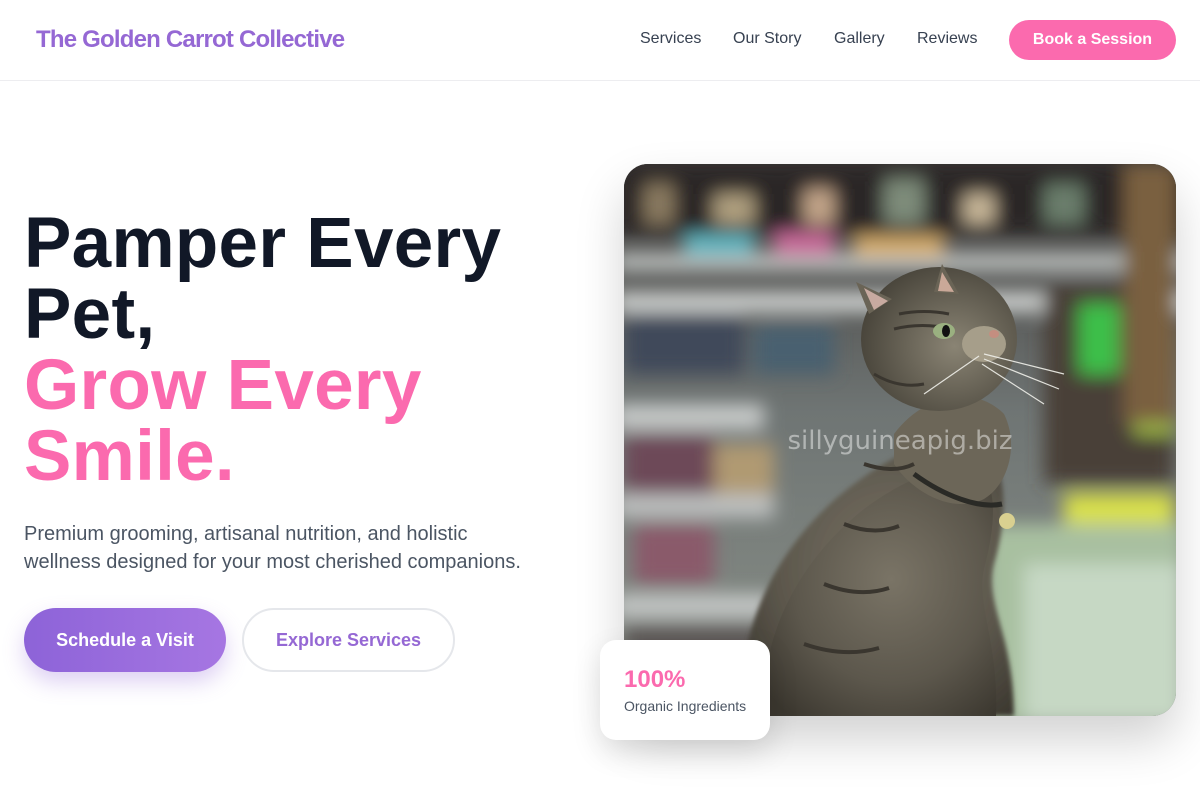 The height and width of the screenshot is (800, 1200). Describe the element at coordinates (767, 39) in the screenshot. I see `nav-link-our-story: Our Story` at that location.